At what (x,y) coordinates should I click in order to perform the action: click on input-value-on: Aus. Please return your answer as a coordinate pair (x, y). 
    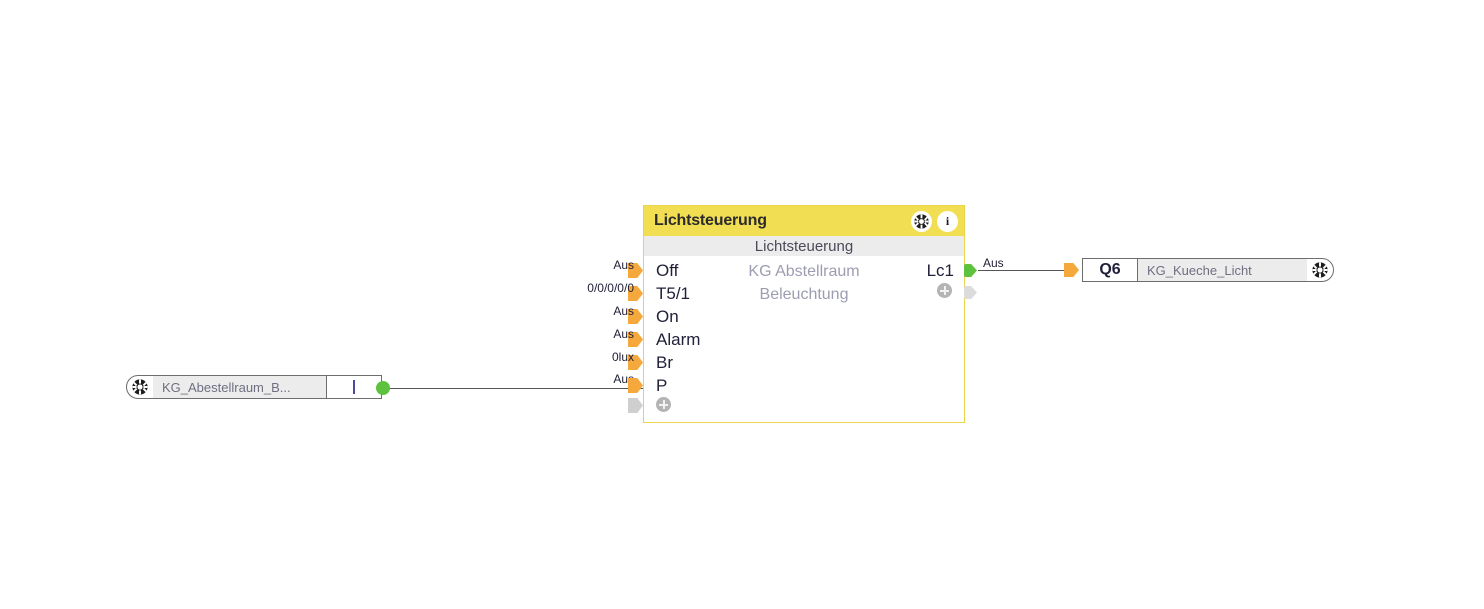
    Looking at the image, I should click on (623, 311).